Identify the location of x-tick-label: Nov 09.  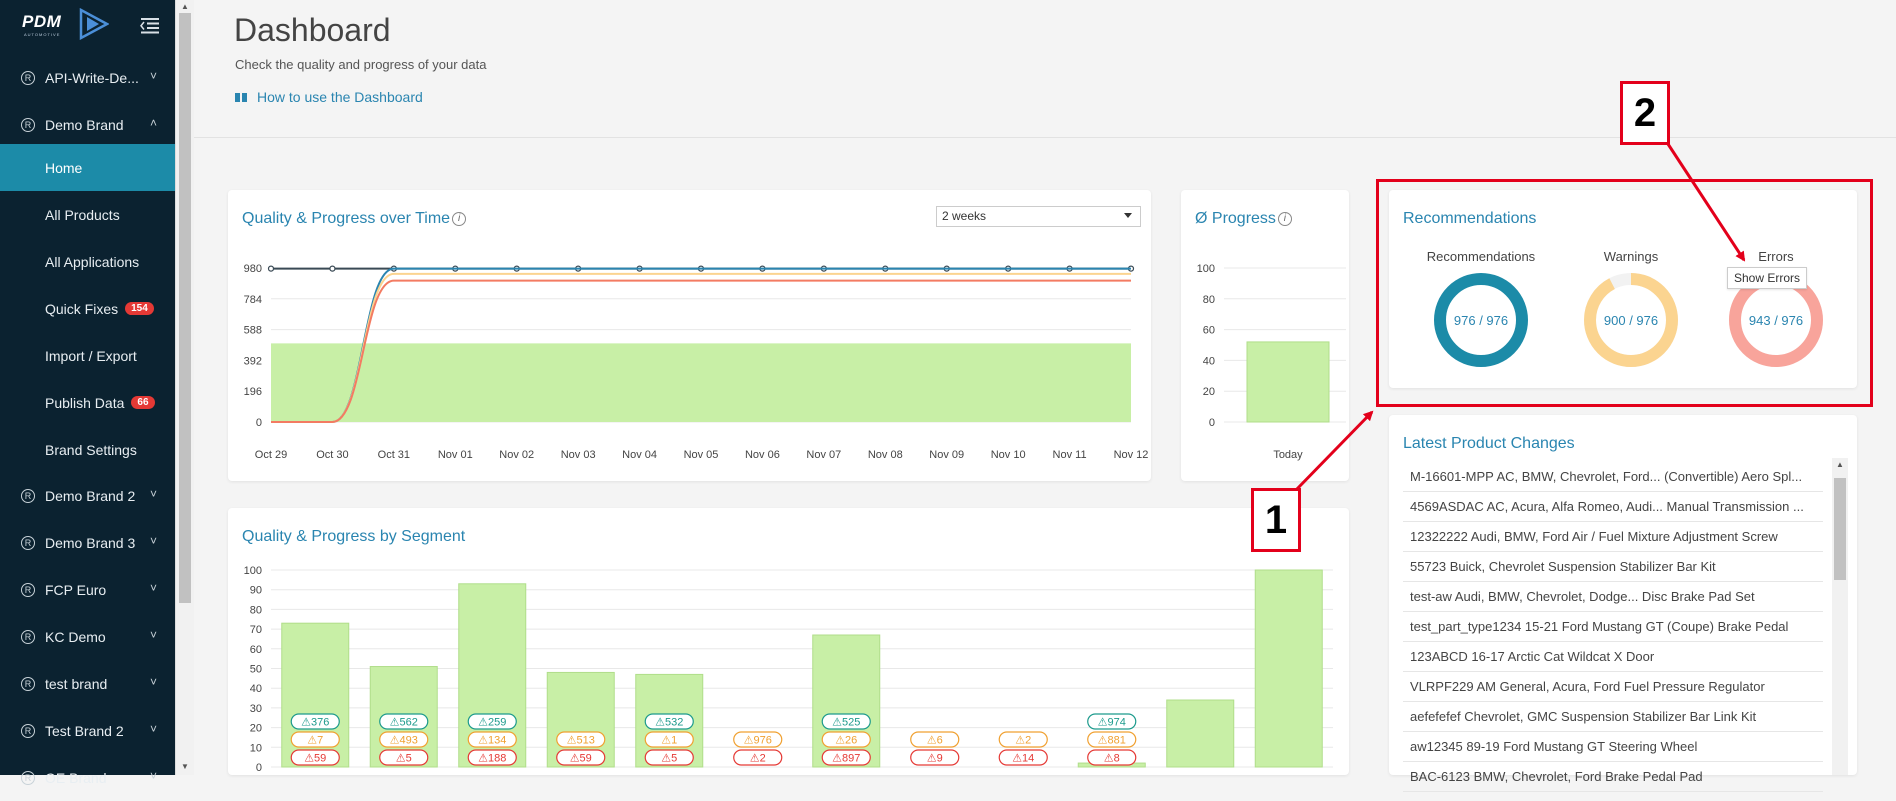
(946, 455).